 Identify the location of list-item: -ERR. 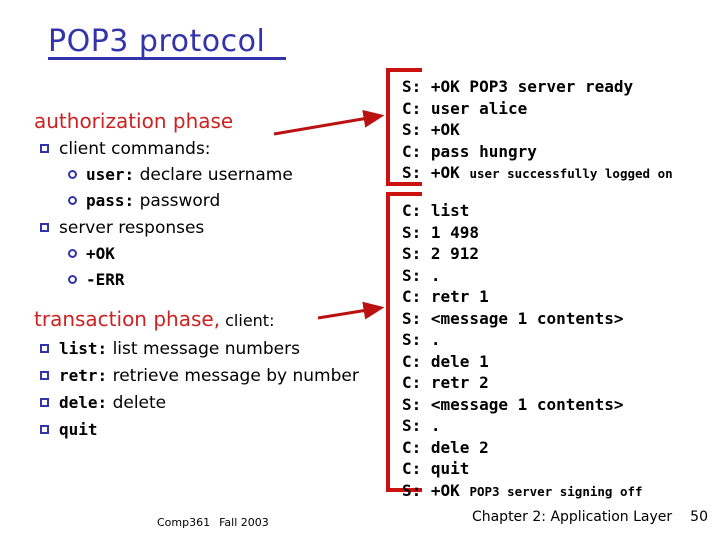
(226, 280).